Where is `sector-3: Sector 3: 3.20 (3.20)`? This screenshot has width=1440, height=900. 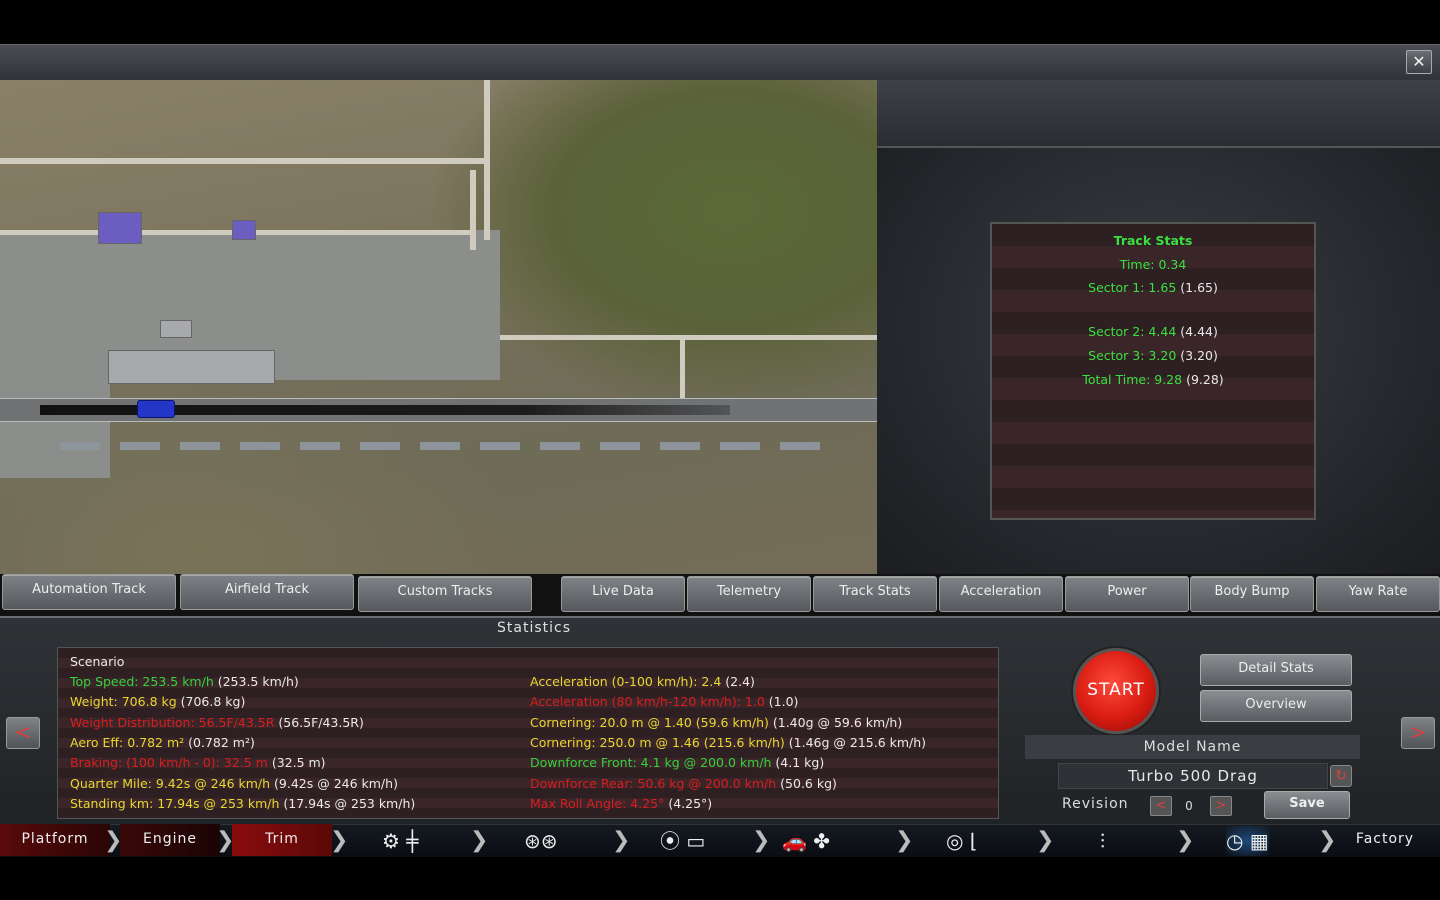 sector-3: Sector 3: 3.20 (3.20) is located at coordinates (1153, 355).